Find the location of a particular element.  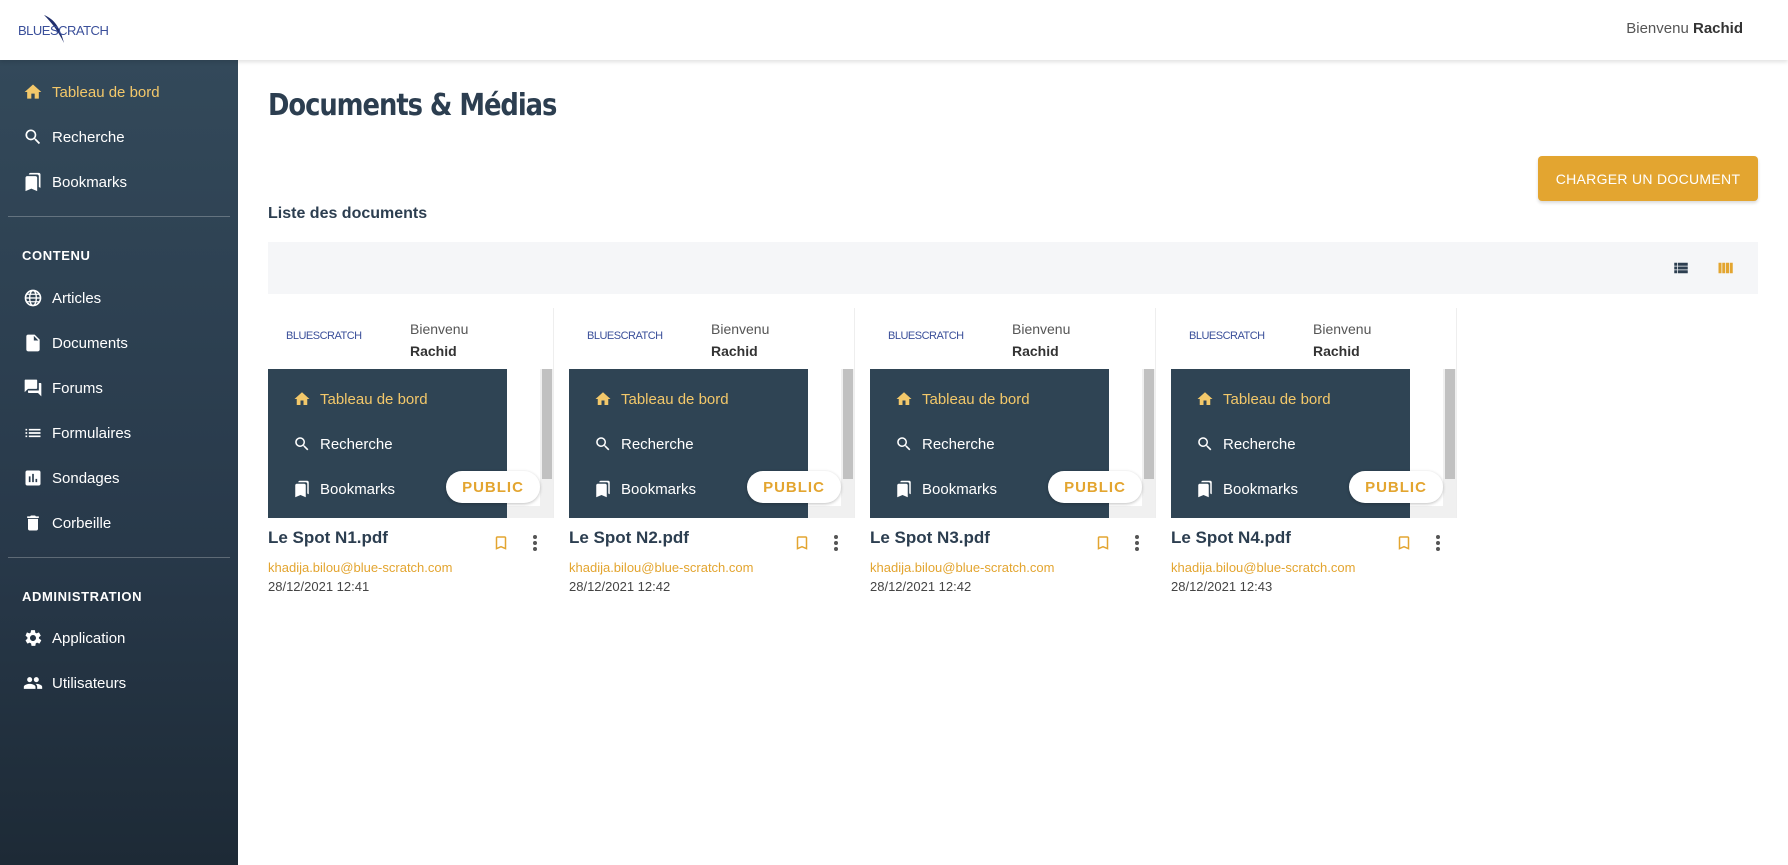

sidebar-item-polls: Sondages is located at coordinates (119, 478).